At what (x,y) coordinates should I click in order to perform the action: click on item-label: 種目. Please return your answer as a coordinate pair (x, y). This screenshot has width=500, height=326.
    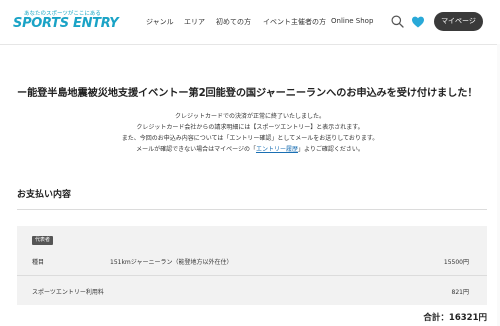
    Looking at the image, I should click on (38, 262).